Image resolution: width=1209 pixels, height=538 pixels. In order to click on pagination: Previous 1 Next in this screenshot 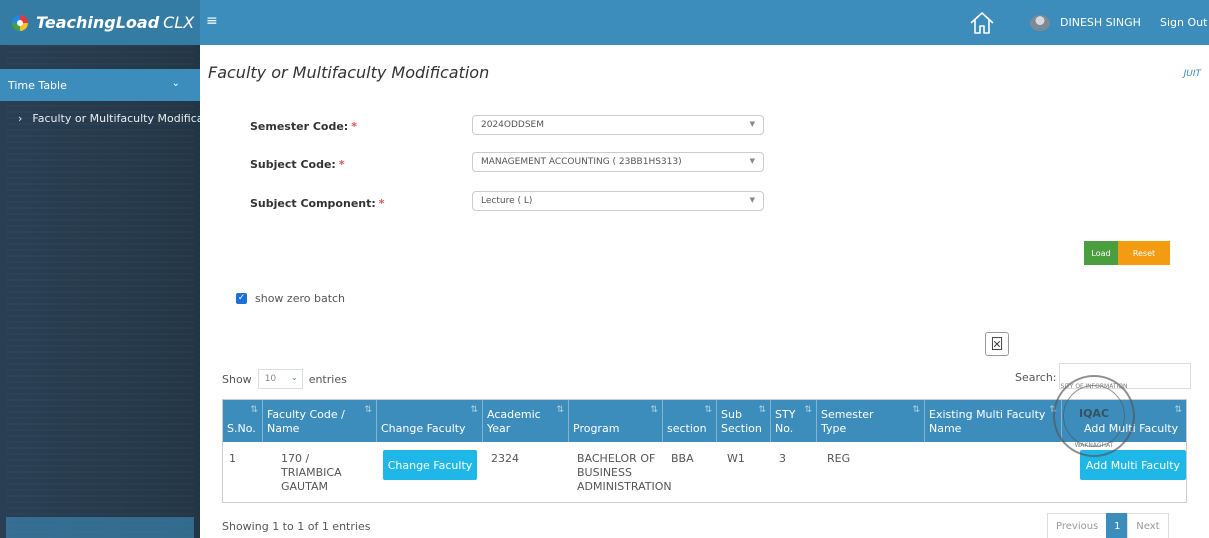, I will do `click(1108, 525)`.